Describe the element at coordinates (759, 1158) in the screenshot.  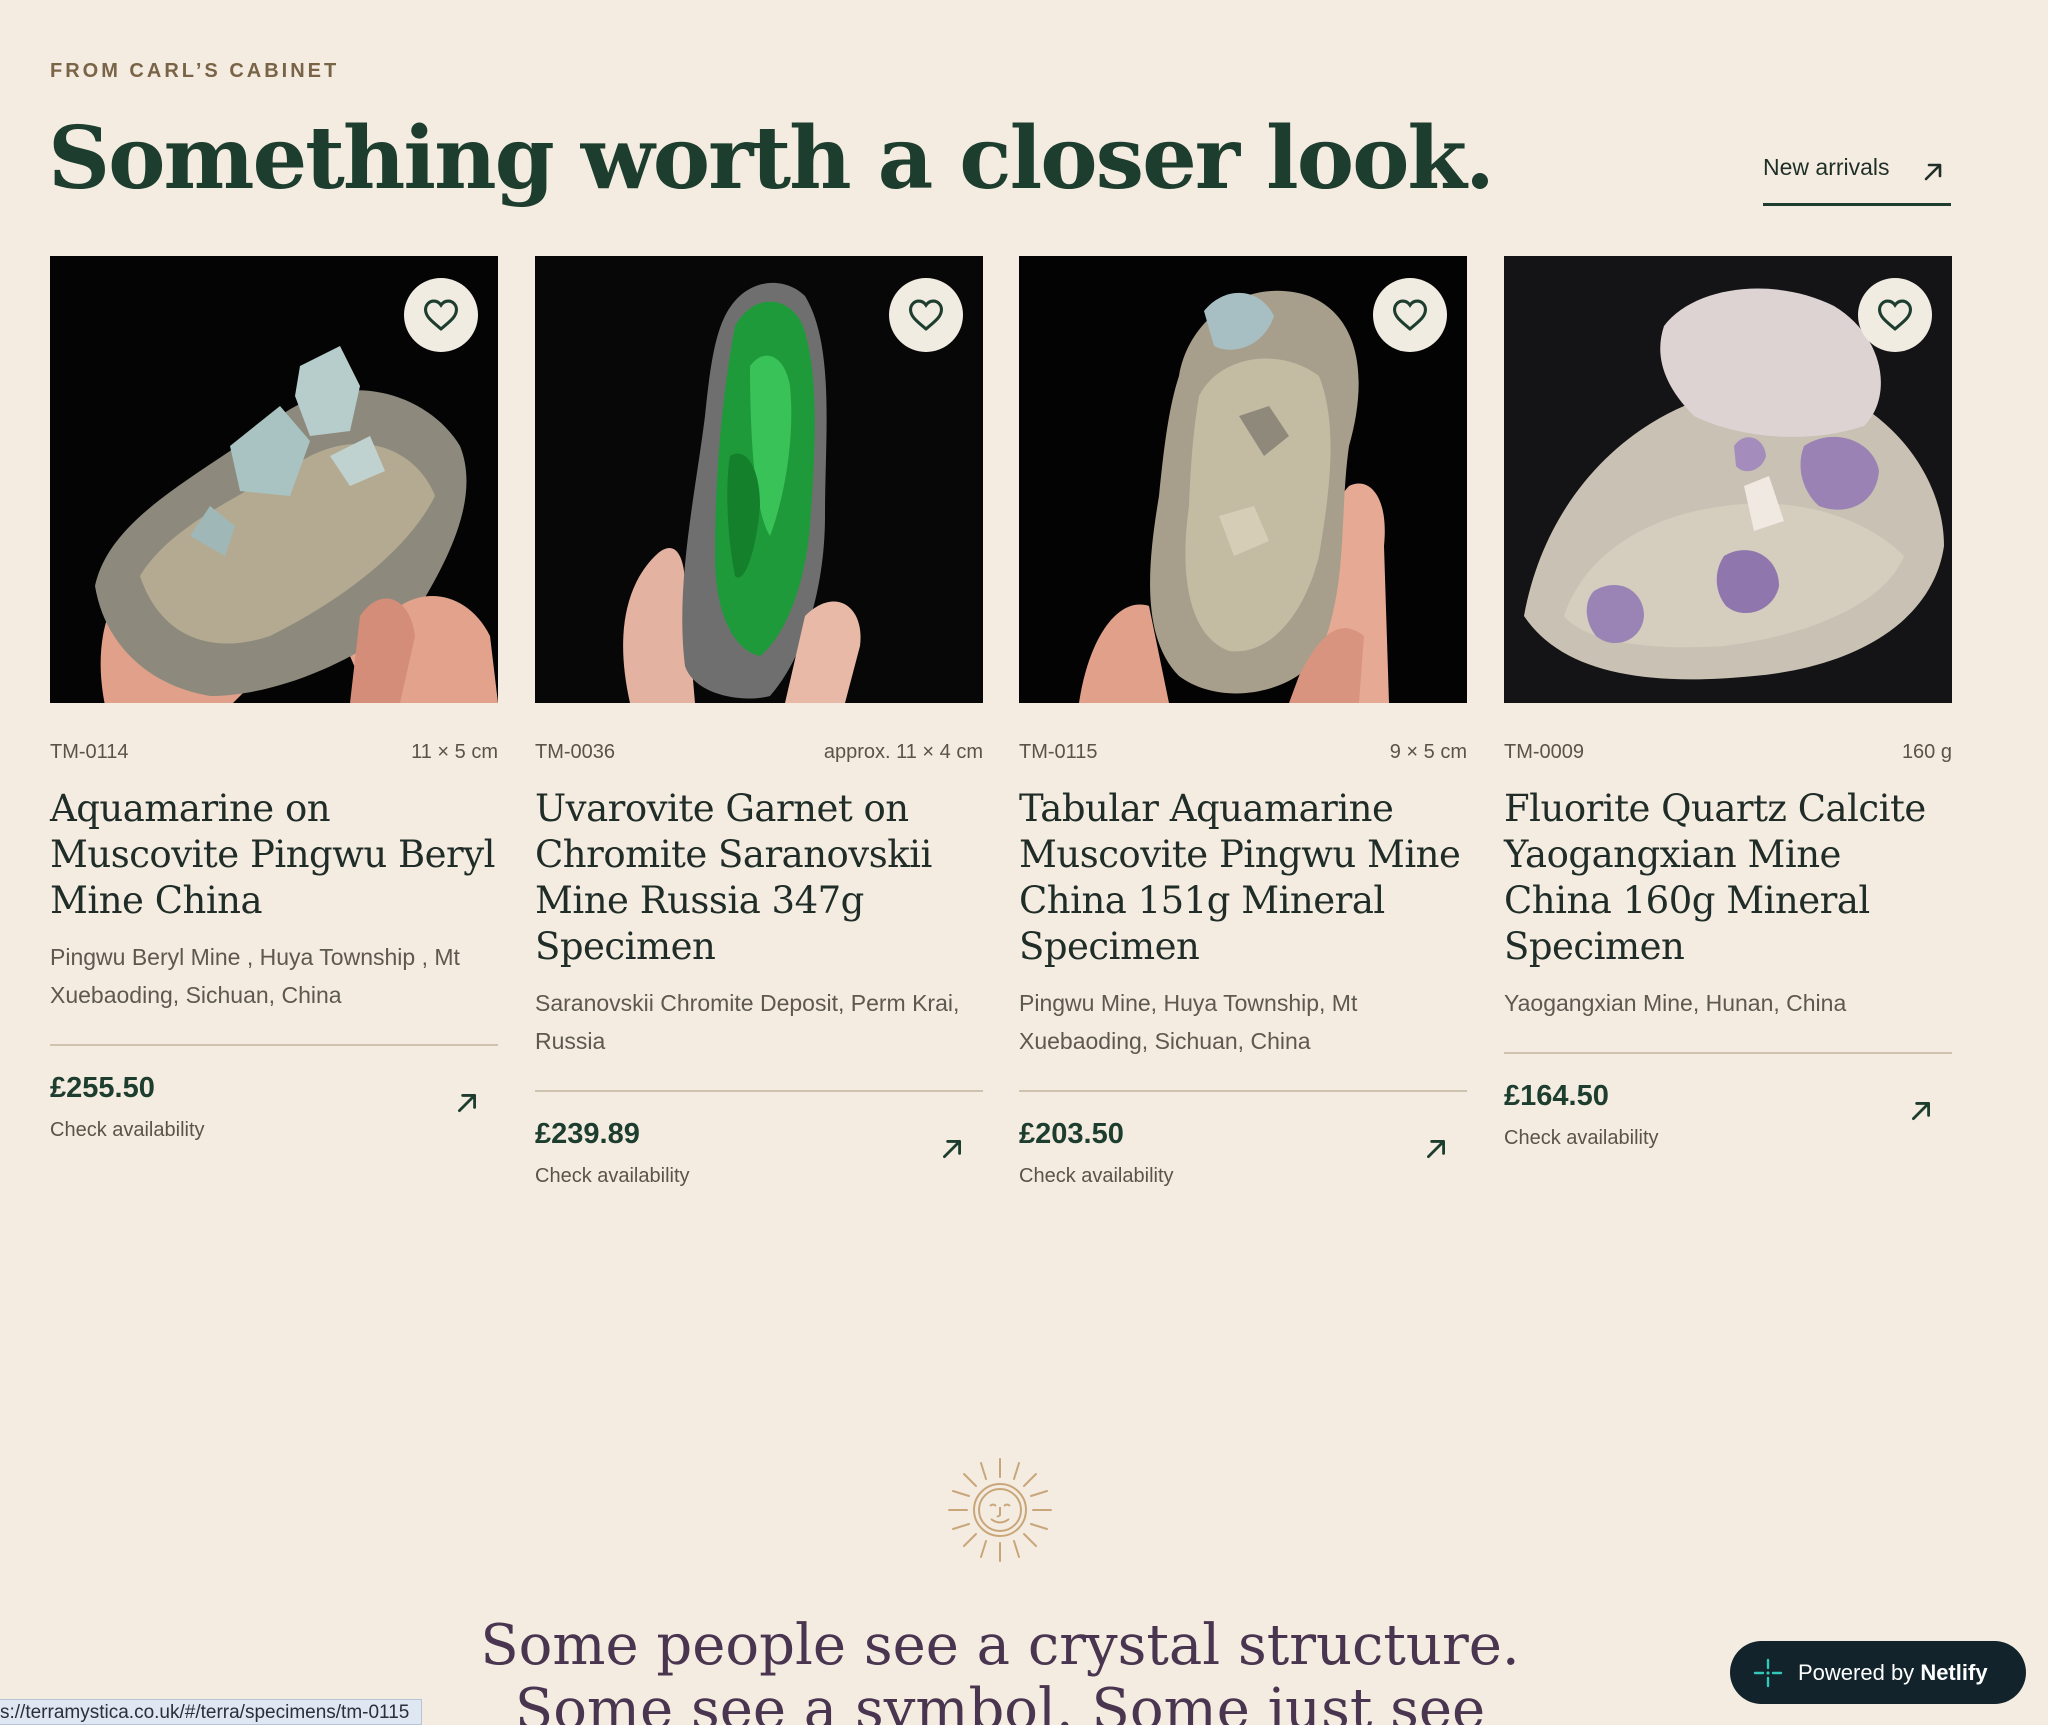
I see `price-link: £239.89 Check availability` at that location.